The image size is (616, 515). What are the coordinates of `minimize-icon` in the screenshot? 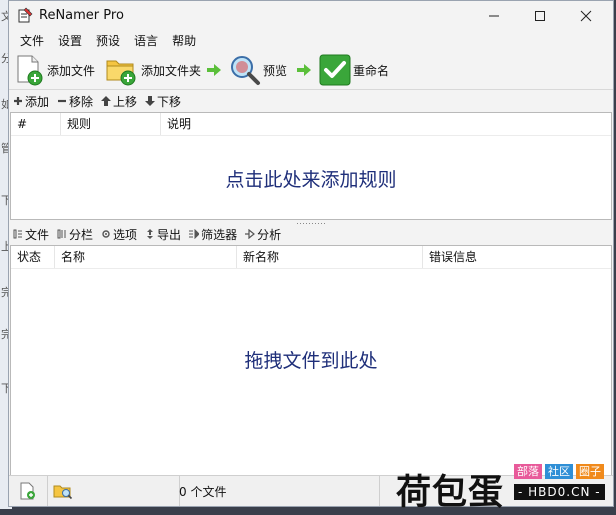 It's located at (494, 16).